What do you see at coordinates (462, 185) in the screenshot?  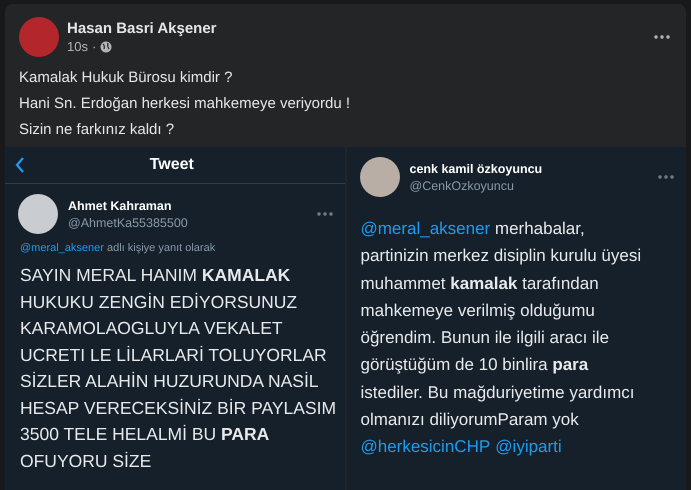 I see `user-handle: @CenkOzkoyuncu` at bounding box center [462, 185].